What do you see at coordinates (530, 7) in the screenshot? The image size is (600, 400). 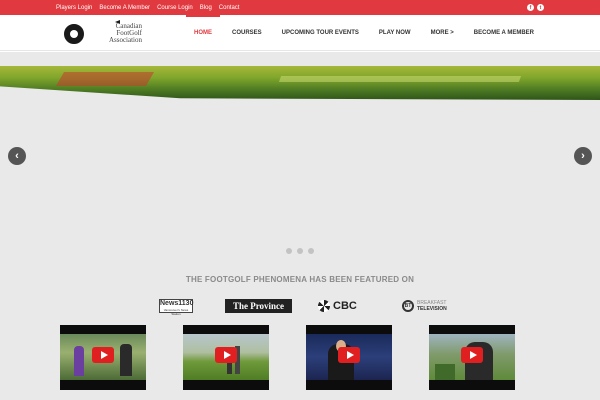 I see `facebook-icon: f` at bounding box center [530, 7].